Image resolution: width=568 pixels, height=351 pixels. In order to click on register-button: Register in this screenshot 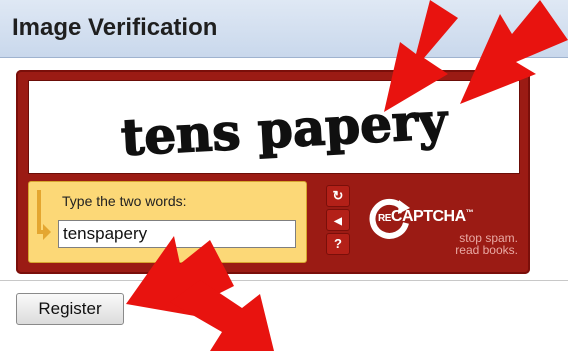, I will do `click(70, 309)`.